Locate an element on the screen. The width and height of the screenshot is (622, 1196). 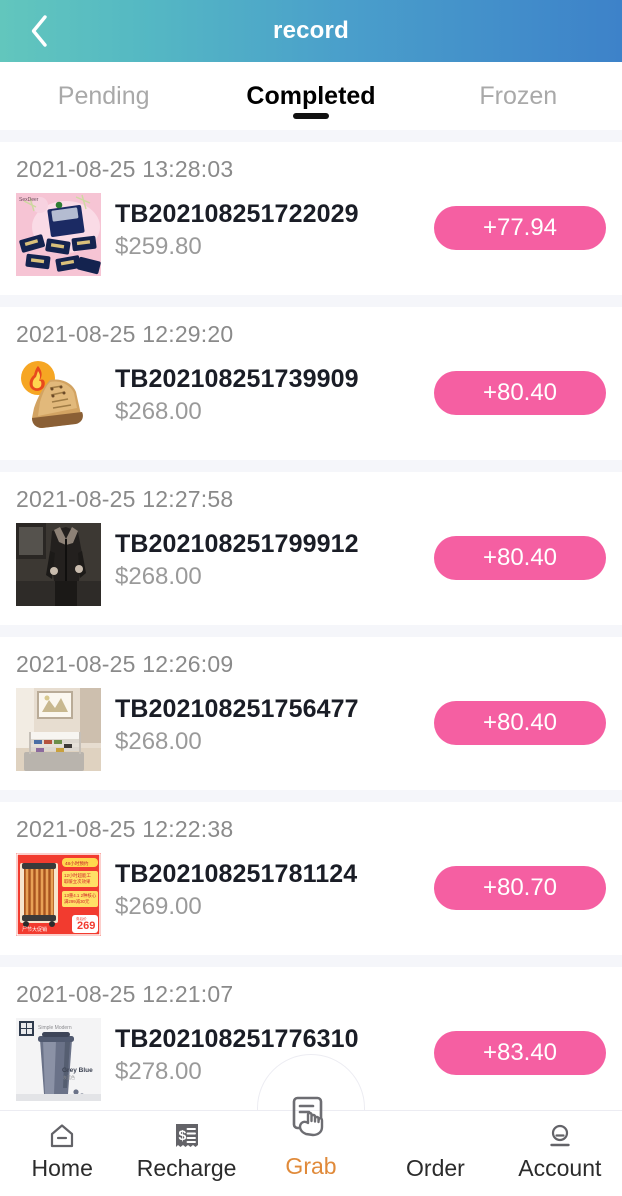
nav-item-account: Account is located at coordinates (560, 1153).